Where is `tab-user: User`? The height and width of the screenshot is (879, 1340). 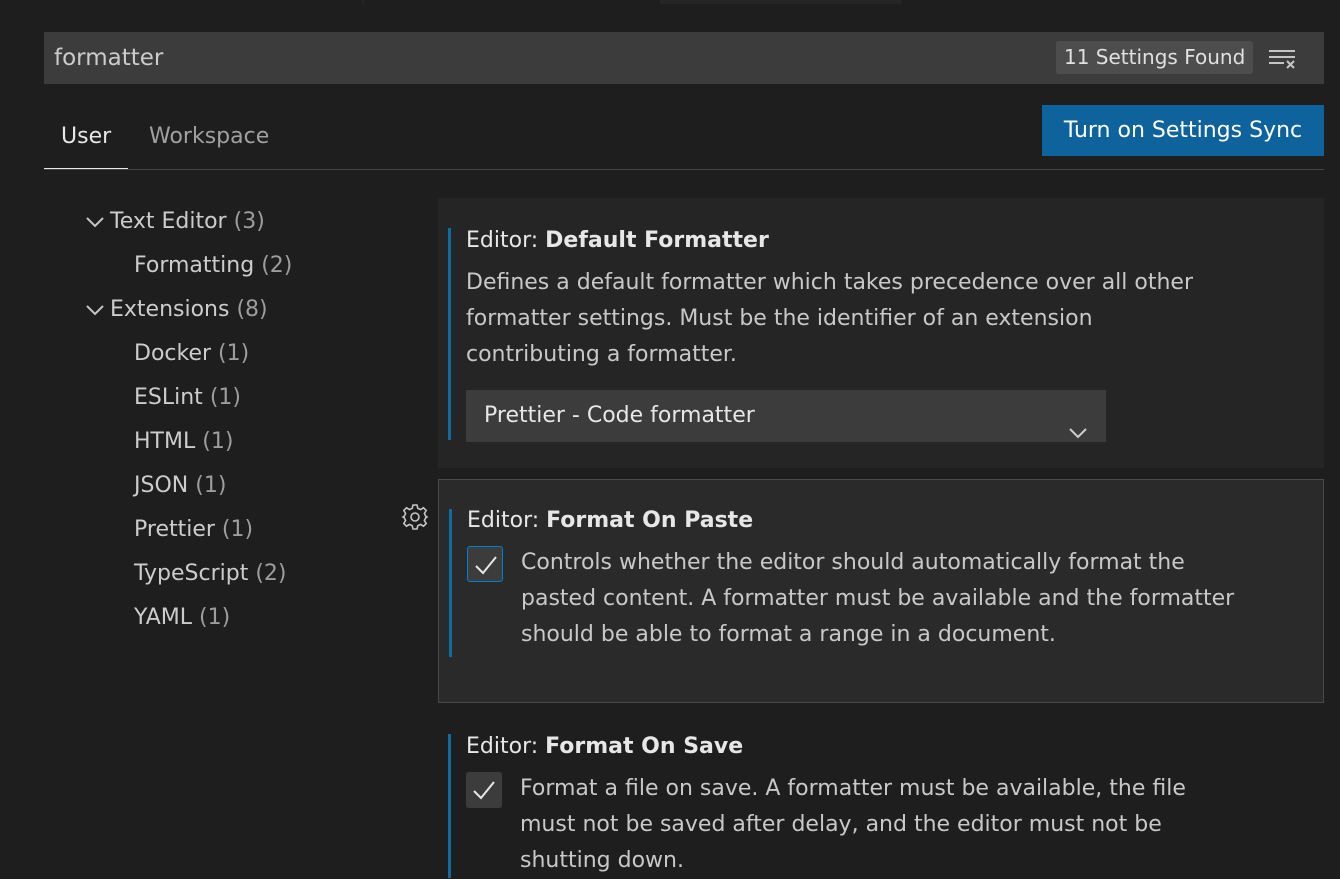
tab-user: User is located at coordinates (86, 145).